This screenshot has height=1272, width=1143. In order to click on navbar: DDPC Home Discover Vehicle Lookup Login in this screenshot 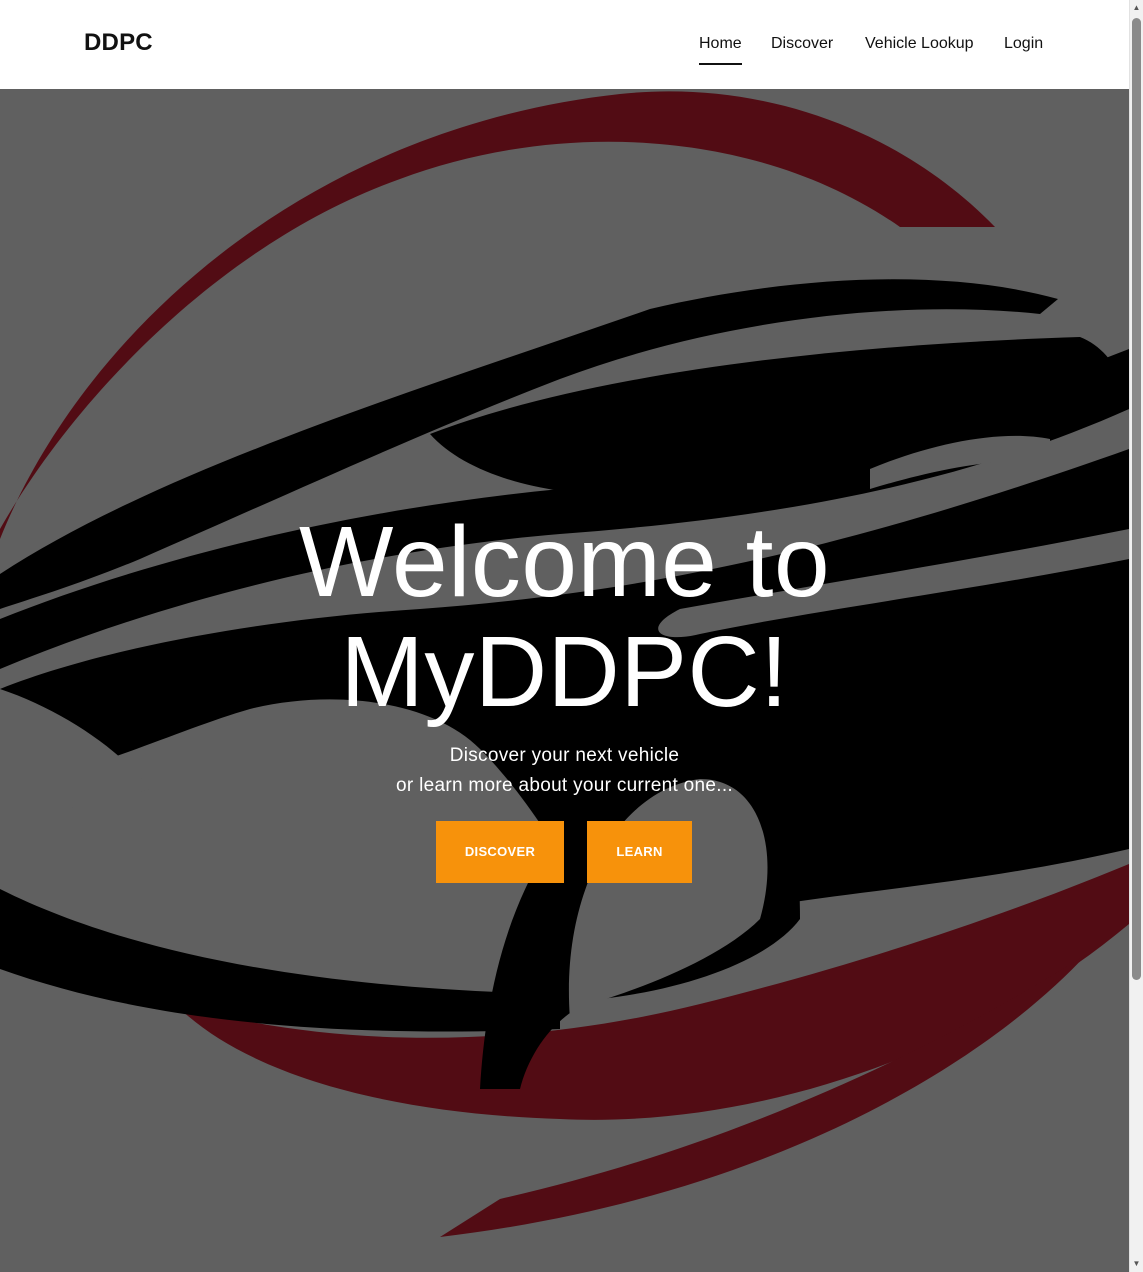, I will do `click(564, 44)`.